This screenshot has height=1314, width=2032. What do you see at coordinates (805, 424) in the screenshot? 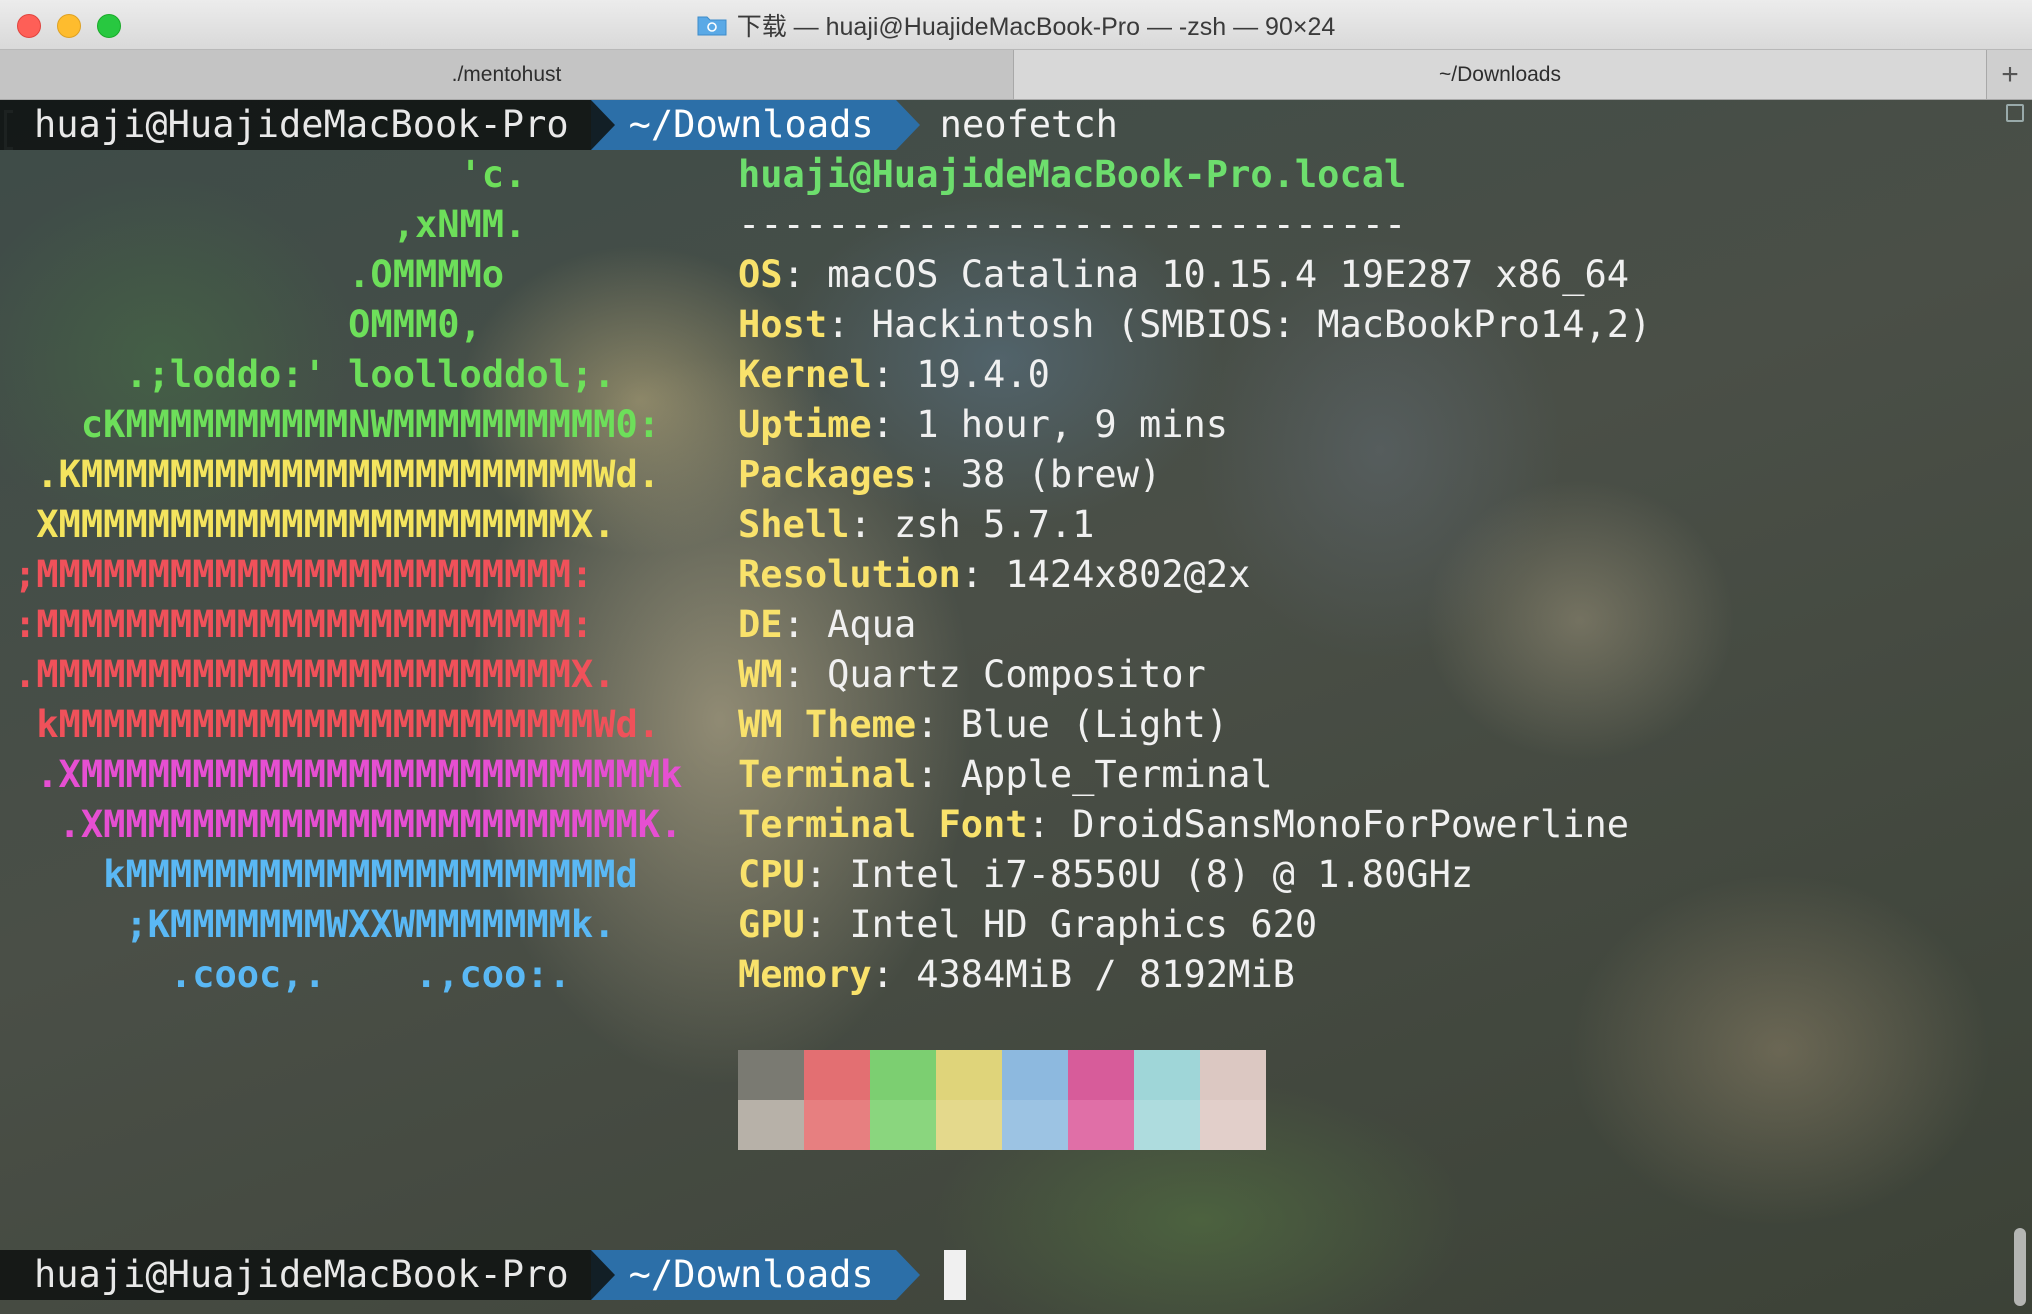
I see `info-key: Uptime` at bounding box center [805, 424].